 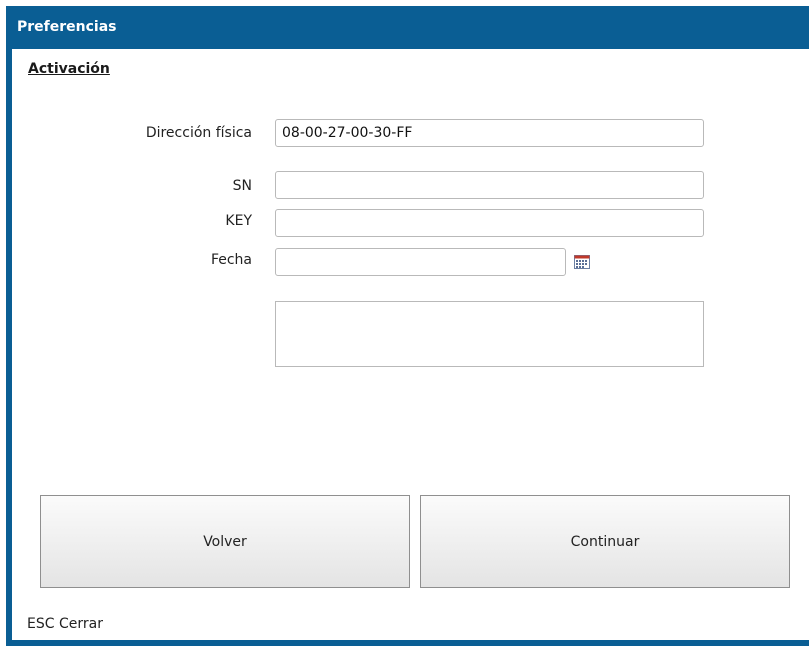 I want to click on mac-address-field, so click(x=489, y=133).